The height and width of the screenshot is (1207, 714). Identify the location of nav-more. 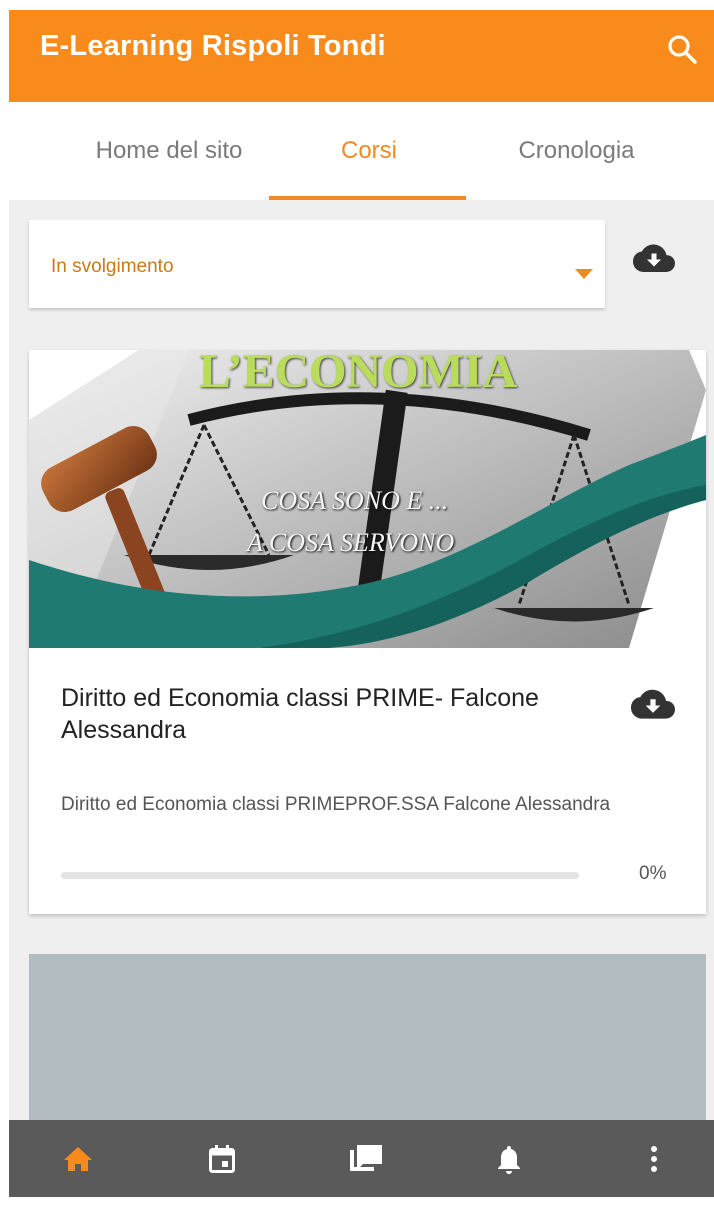
(654, 1158).